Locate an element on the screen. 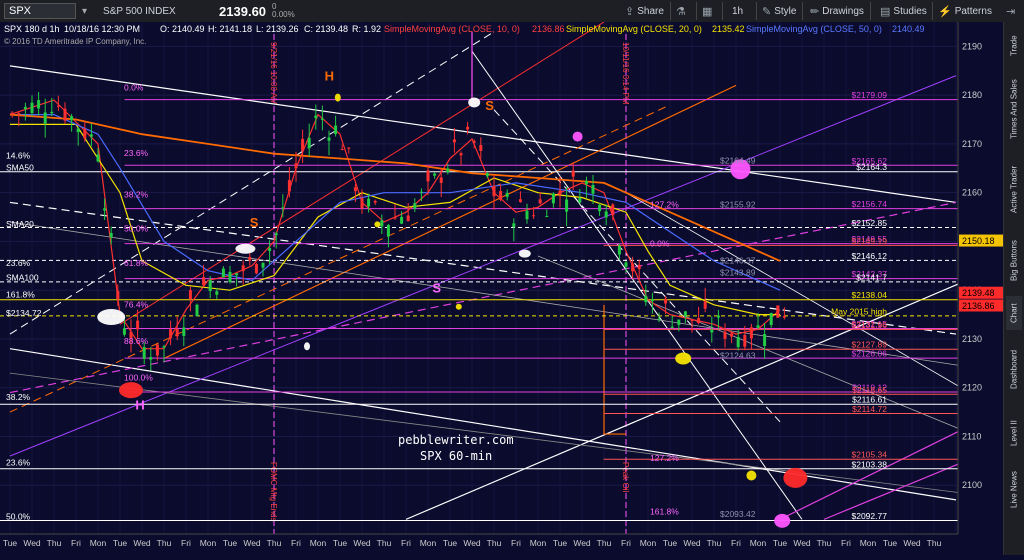 Image resolution: width=1024 pixels, height=560 pixels. y-tick-label: 2100 is located at coordinates (972, 485).